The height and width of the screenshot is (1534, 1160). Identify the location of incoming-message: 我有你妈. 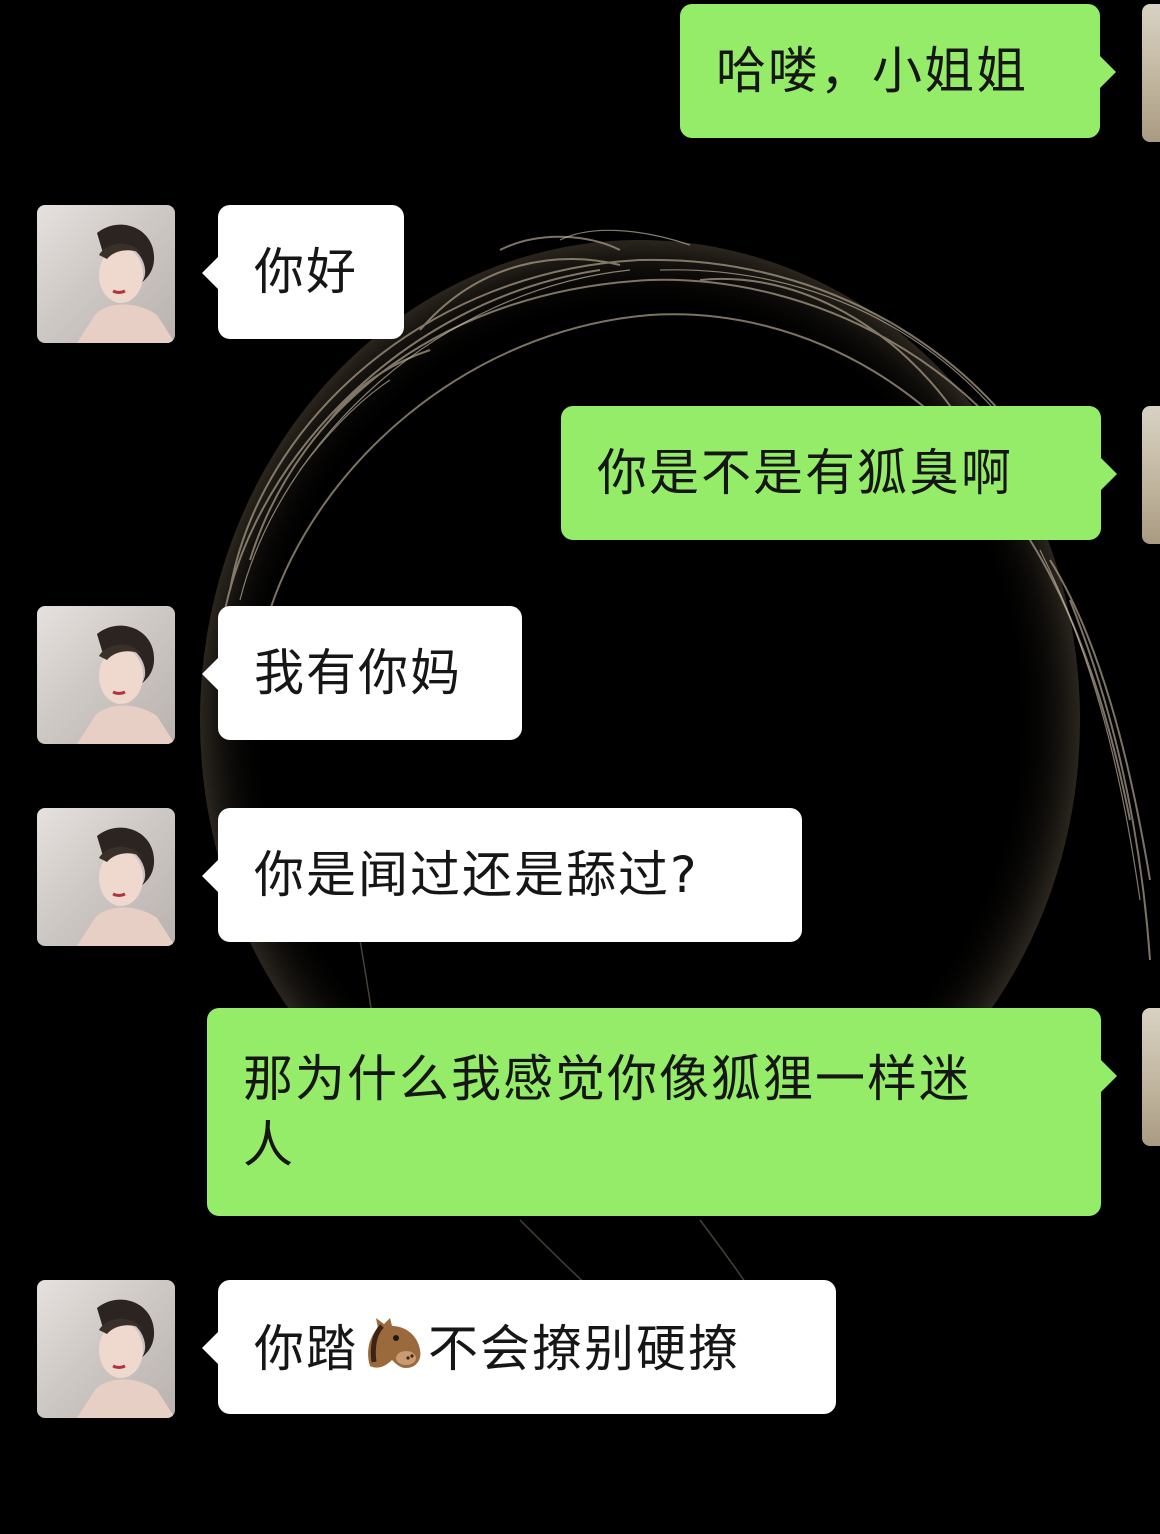
(362, 673).